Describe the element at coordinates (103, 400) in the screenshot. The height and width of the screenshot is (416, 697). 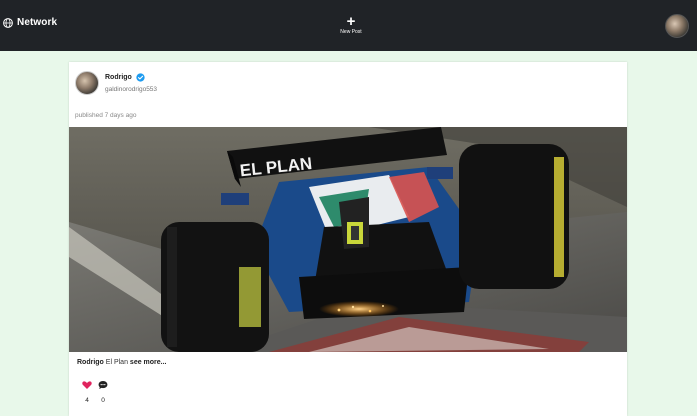
I see `comment-count: 0` at that location.